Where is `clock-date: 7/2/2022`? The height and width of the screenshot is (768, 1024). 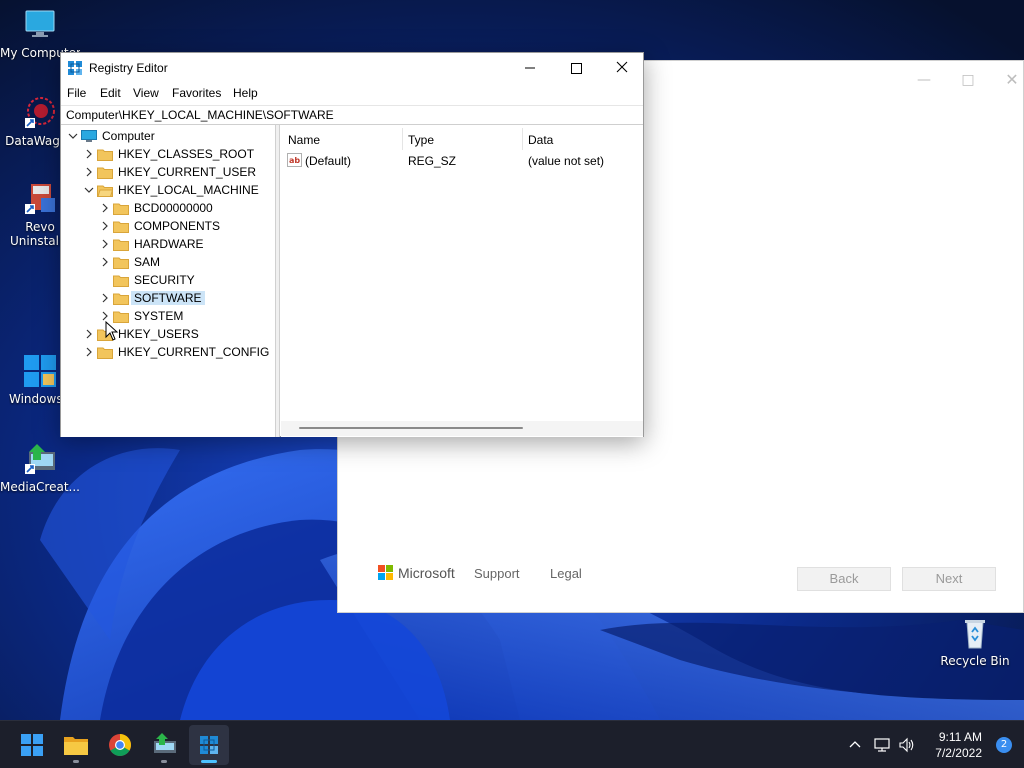 clock-date: 7/2/2022 is located at coordinates (958, 753).